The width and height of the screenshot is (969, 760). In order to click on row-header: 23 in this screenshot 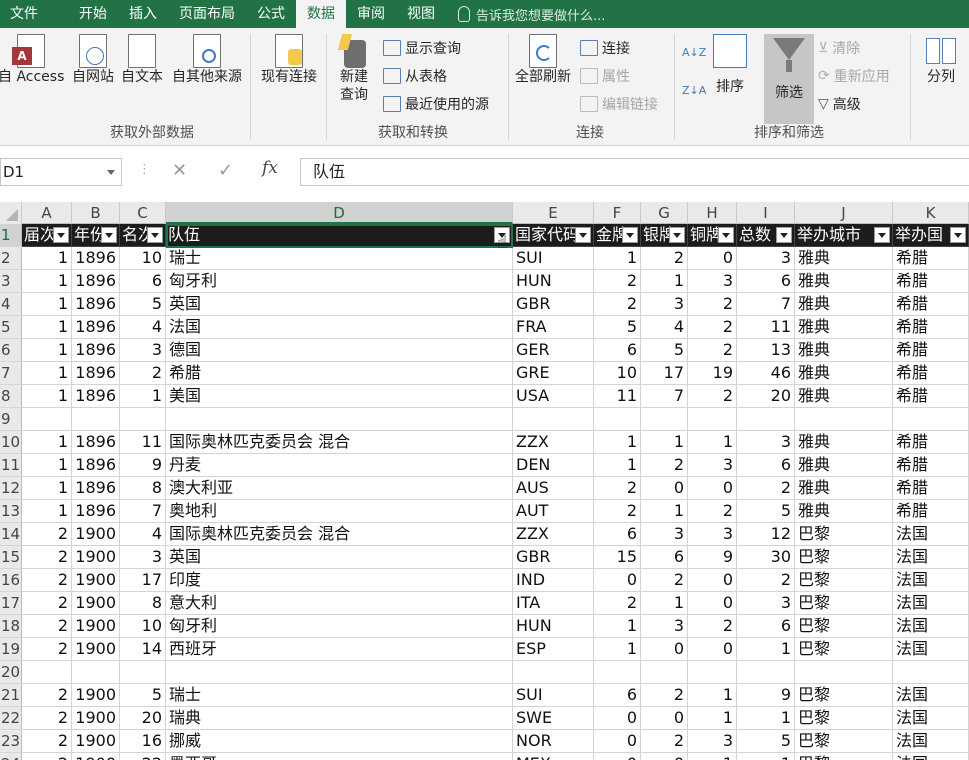, I will do `click(11, 741)`.